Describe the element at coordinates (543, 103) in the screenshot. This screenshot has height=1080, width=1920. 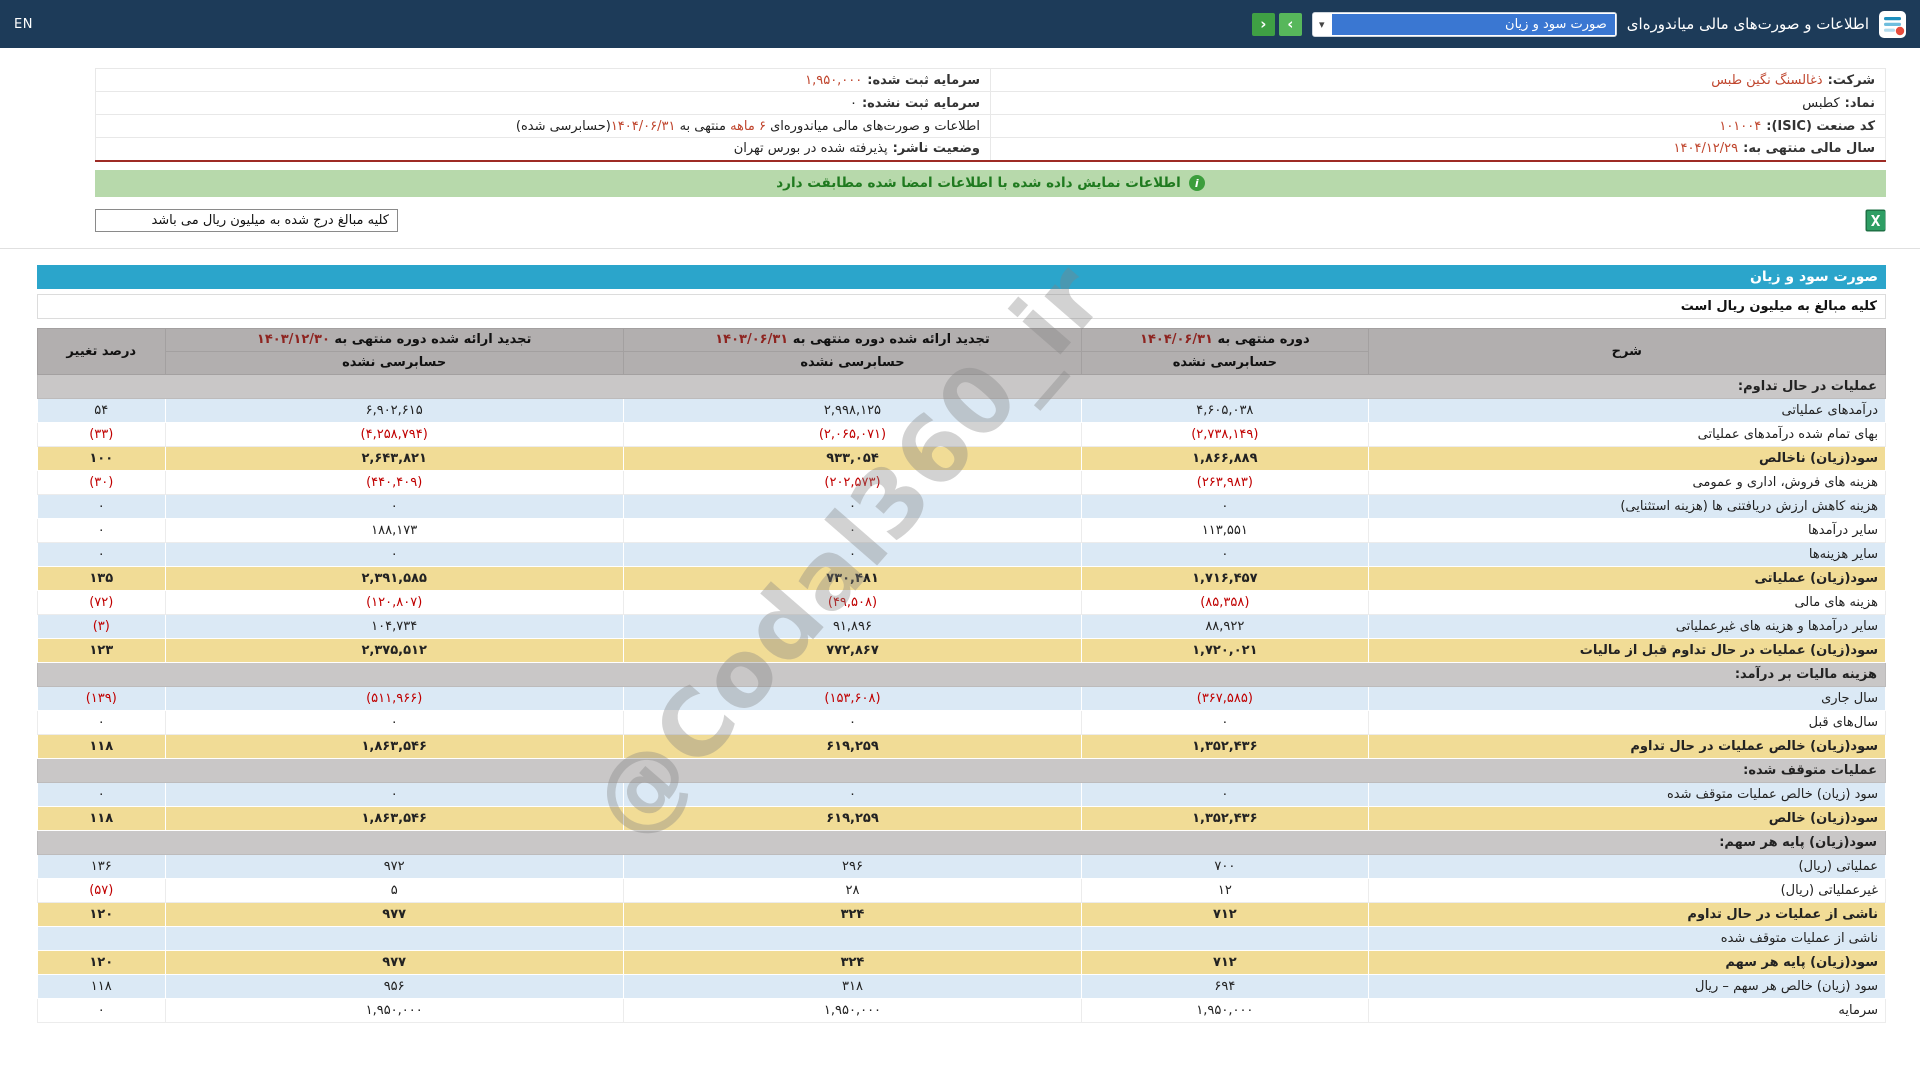
I see `unregistered-capital-cell: سرمایه ثبت نشده:۰` at that location.